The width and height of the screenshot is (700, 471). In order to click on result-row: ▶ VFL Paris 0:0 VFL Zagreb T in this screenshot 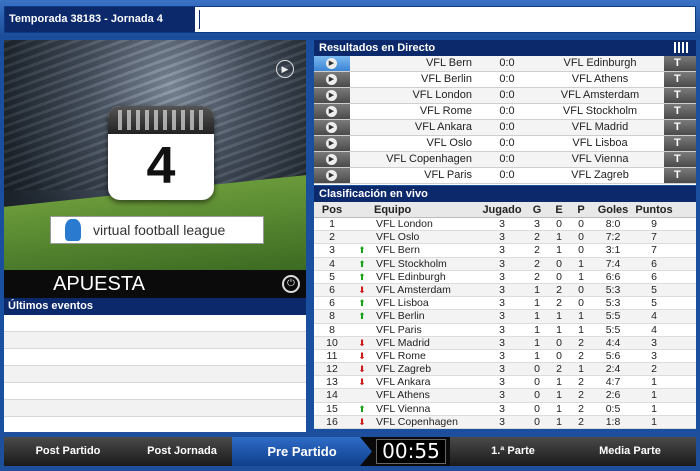, I will do `click(505, 176)`.